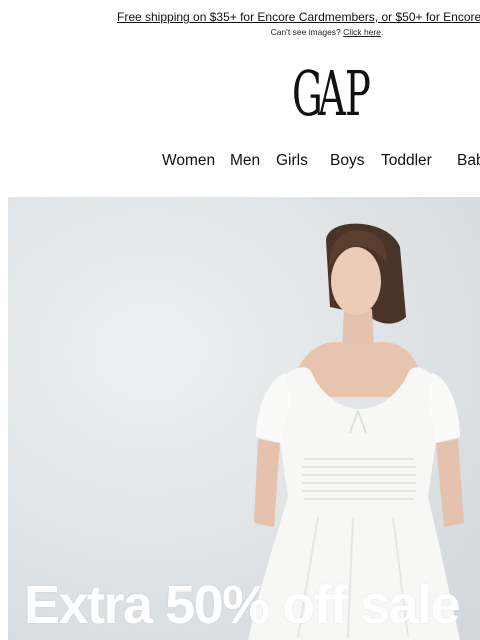  Describe the element at coordinates (292, 161) in the screenshot. I see `nav-item-girls: Girls` at that location.